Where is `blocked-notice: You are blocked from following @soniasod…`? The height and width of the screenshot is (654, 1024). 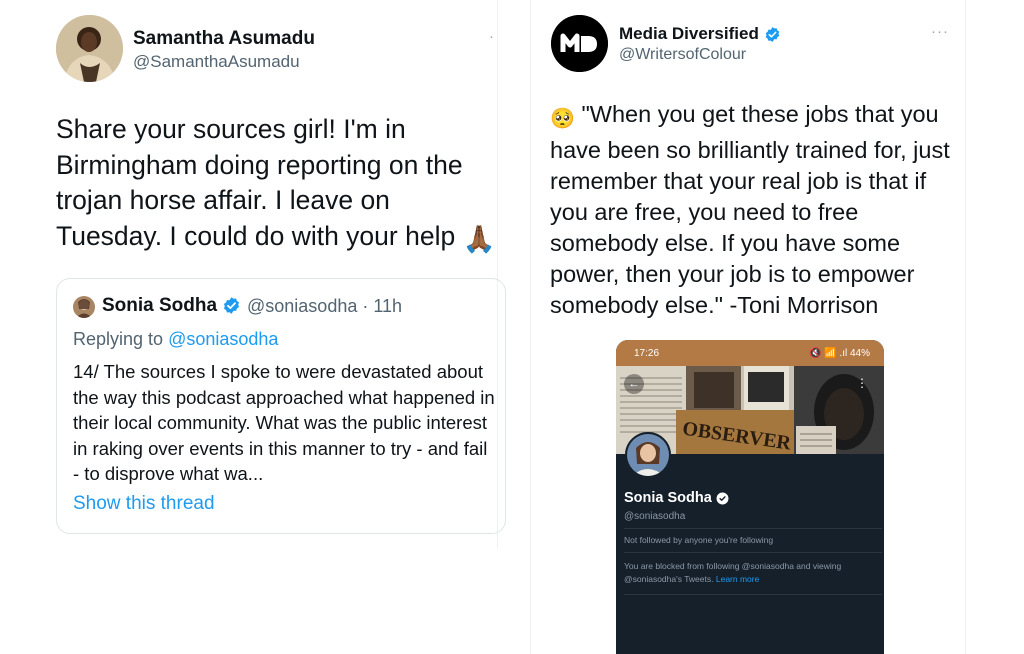
blocked-notice: You are blocked from following @soniasod… is located at coordinates (744, 573).